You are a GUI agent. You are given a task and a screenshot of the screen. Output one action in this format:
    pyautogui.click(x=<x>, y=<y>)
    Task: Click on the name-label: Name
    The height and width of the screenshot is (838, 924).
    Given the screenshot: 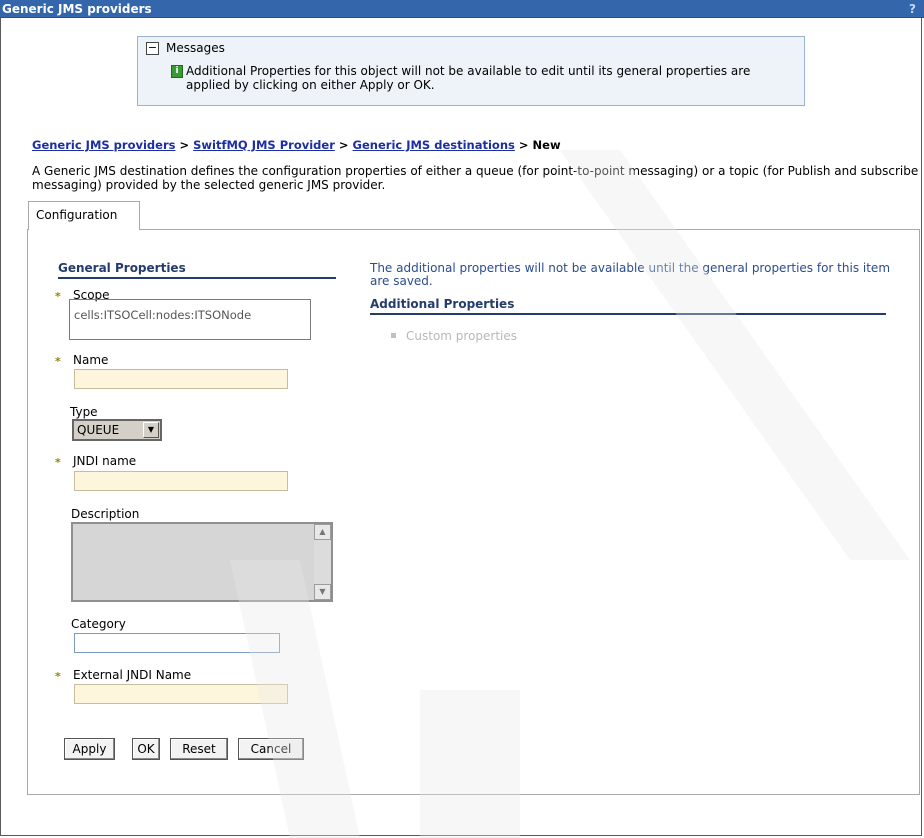 What is the action you would take?
    pyautogui.click(x=91, y=360)
    